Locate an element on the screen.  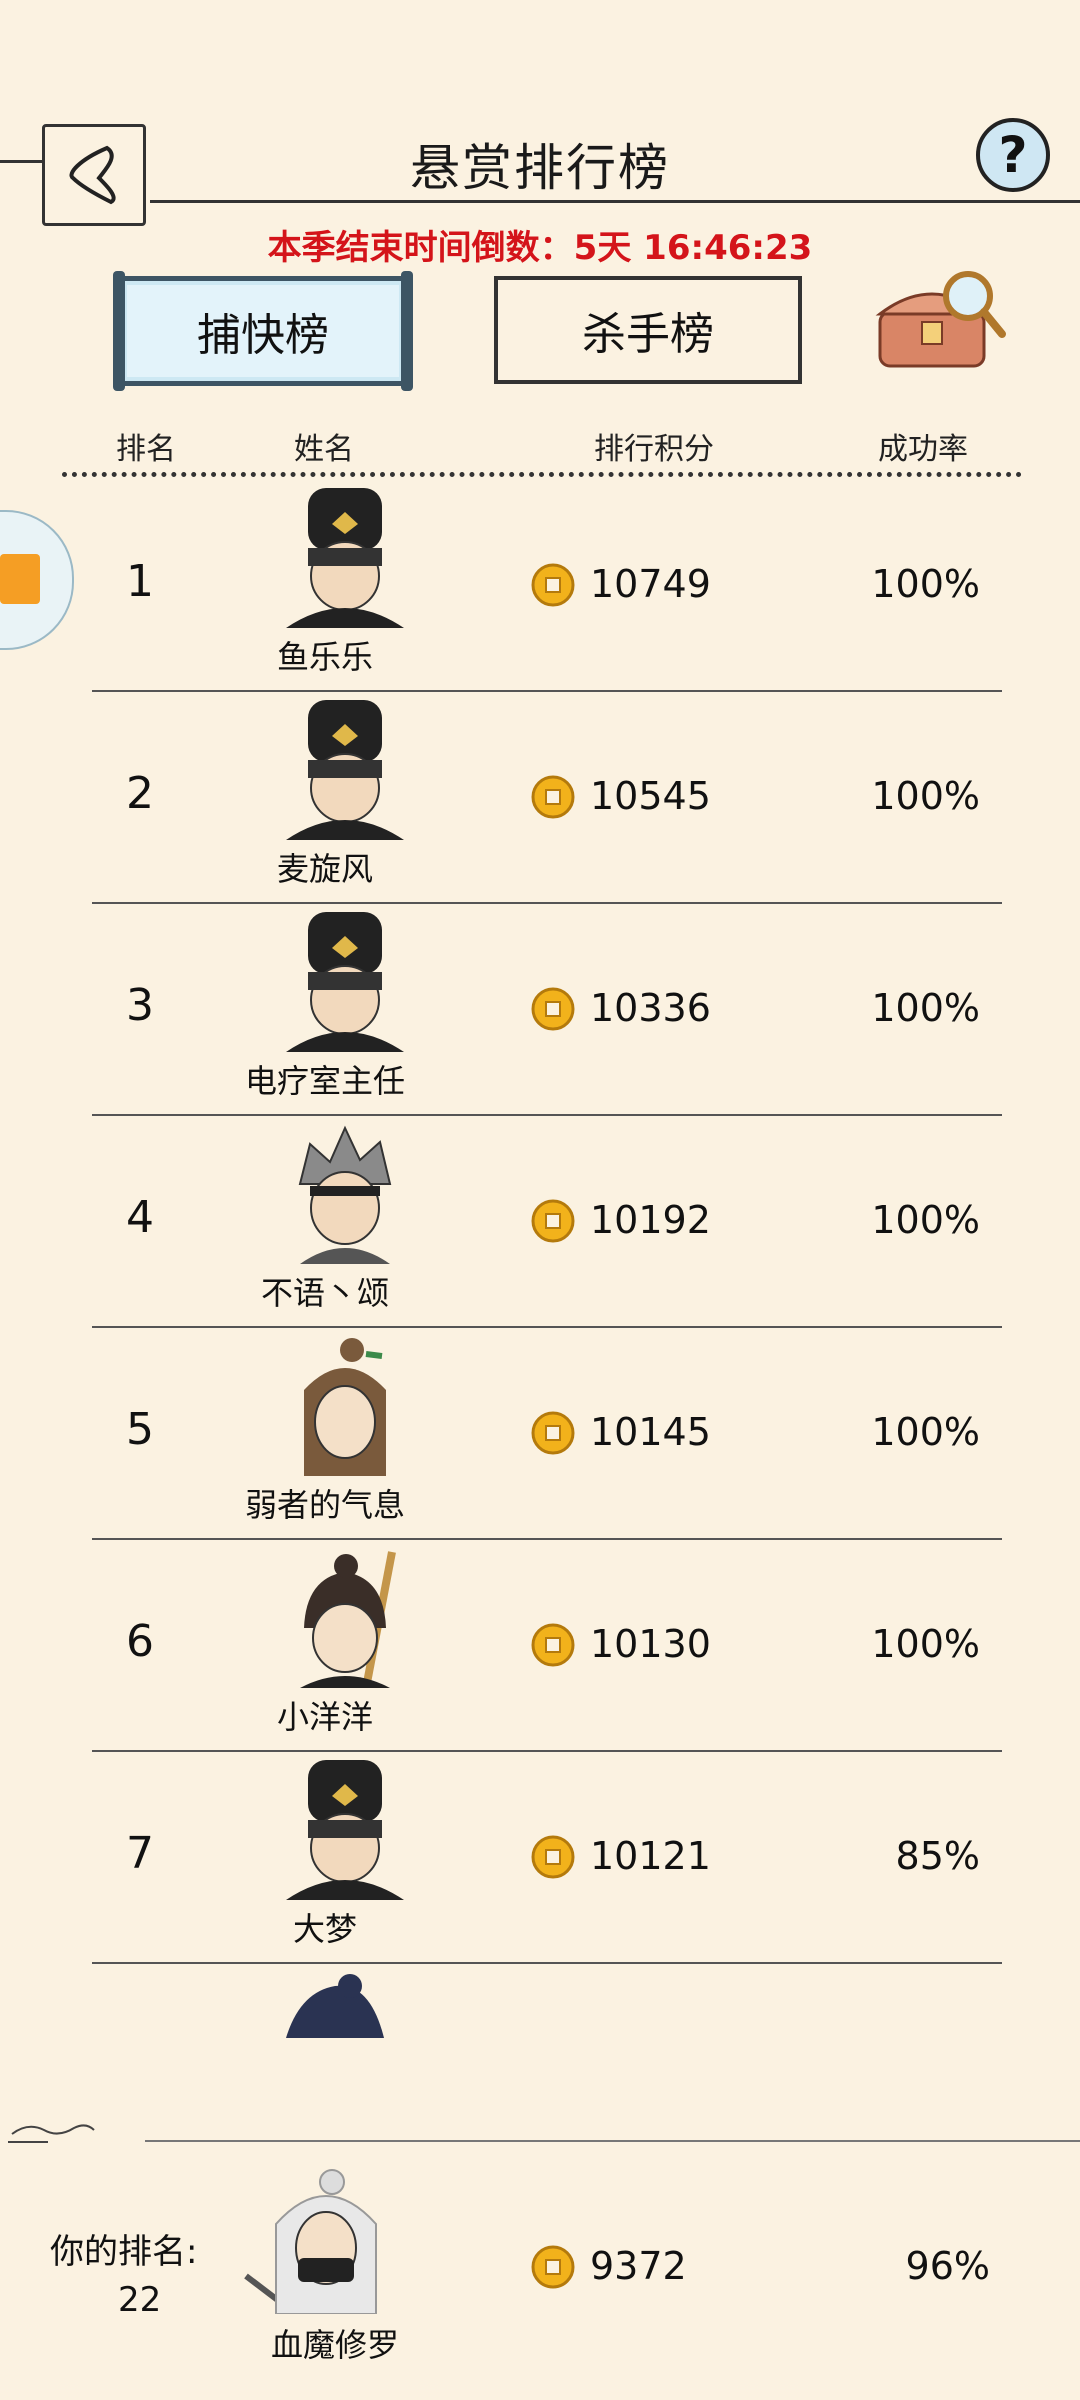
countdown-value: 5天 16:46:23 is located at coordinates (693, 248).